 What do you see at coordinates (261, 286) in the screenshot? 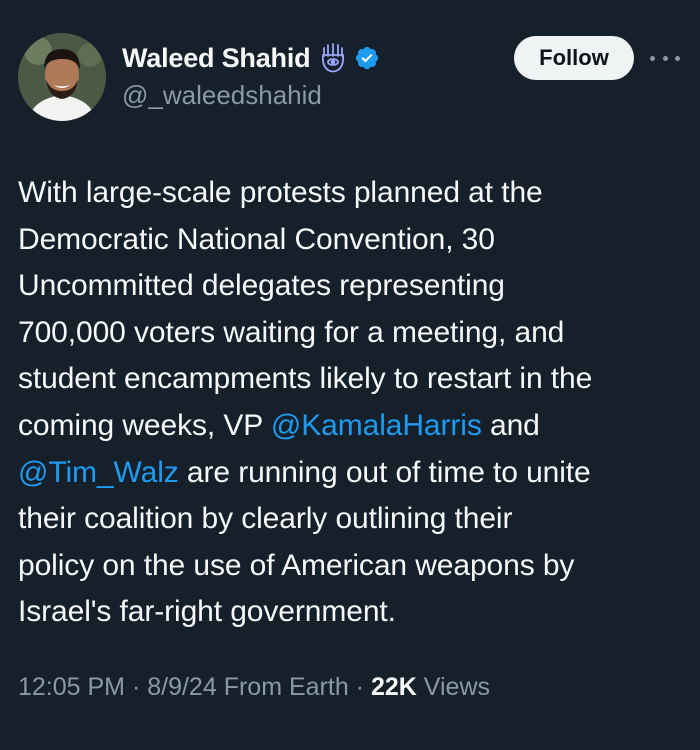
I see `tweet-line: Uncommitted delegates representing` at bounding box center [261, 286].